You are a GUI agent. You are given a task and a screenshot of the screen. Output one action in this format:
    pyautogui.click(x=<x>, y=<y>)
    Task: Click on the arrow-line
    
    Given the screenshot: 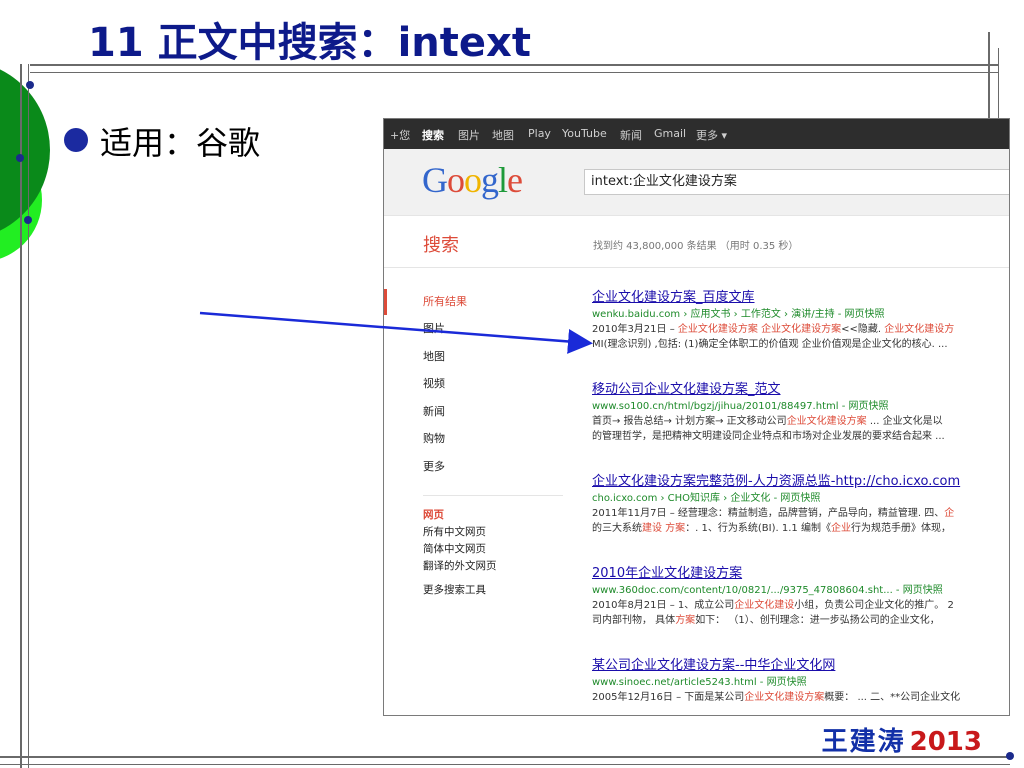 What is the action you would take?
    pyautogui.click(x=396, y=332)
    